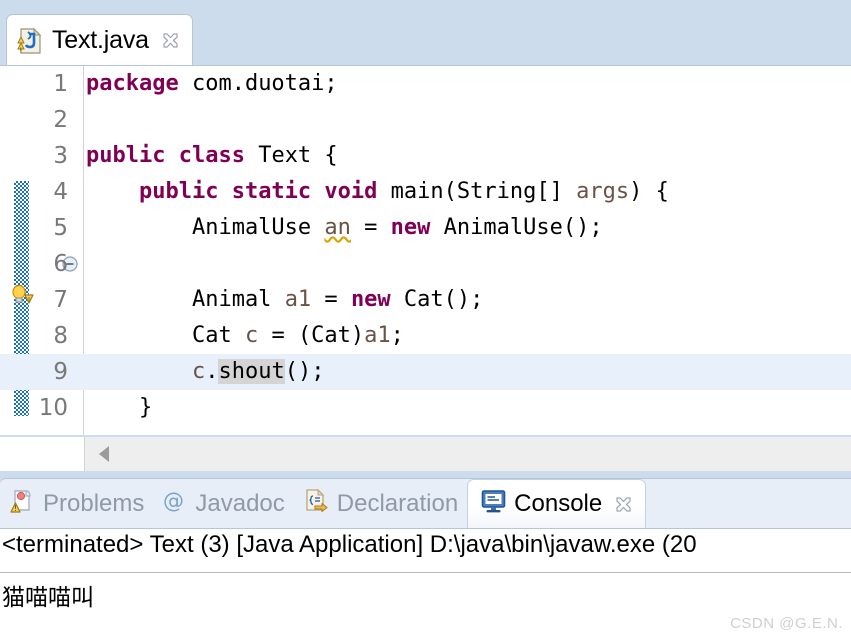 The height and width of the screenshot is (640, 851). Describe the element at coordinates (251, 371) in the screenshot. I see `code-token: shout` at that location.